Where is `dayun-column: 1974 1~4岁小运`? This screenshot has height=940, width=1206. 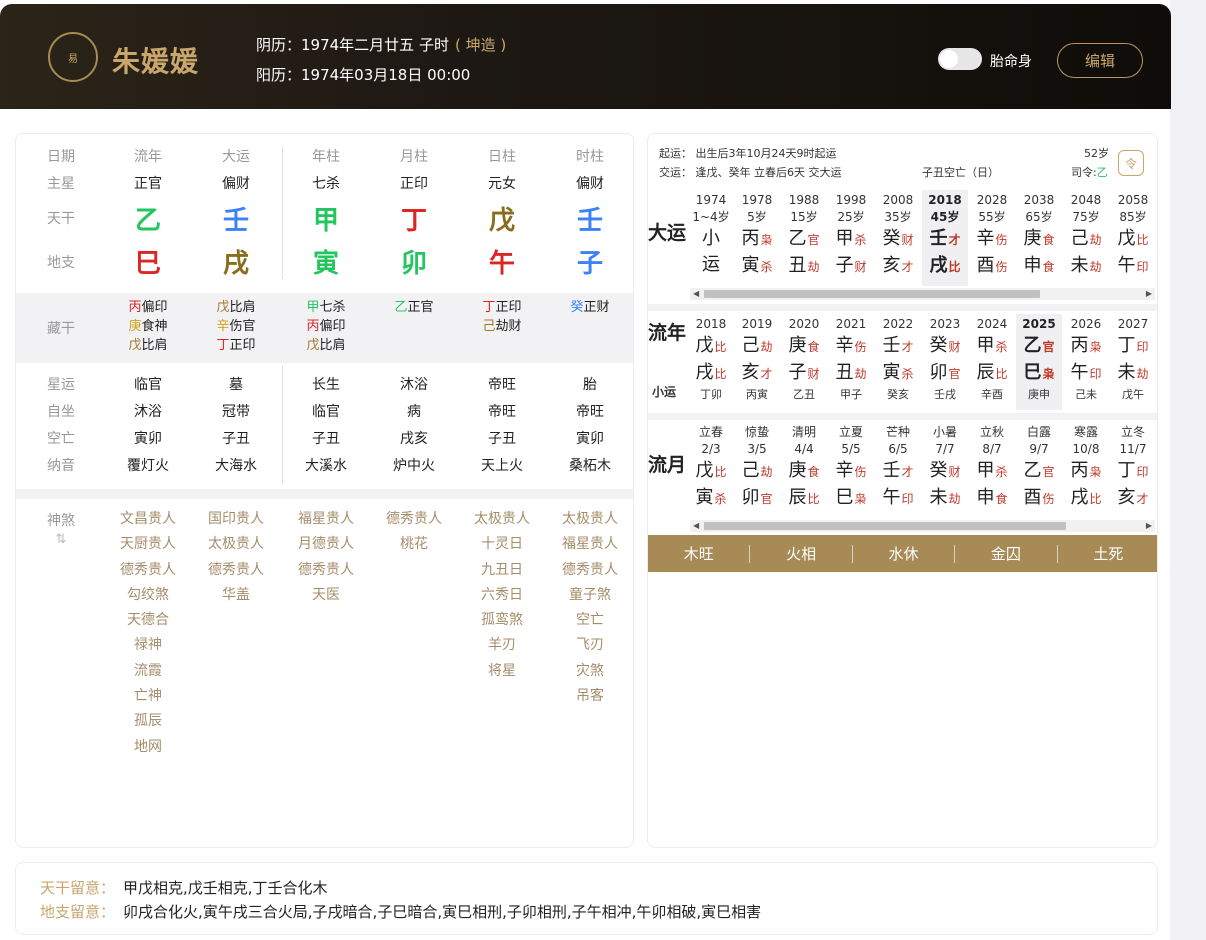
dayun-column: 1974 1~4岁小运 is located at coordinates (711, 238).